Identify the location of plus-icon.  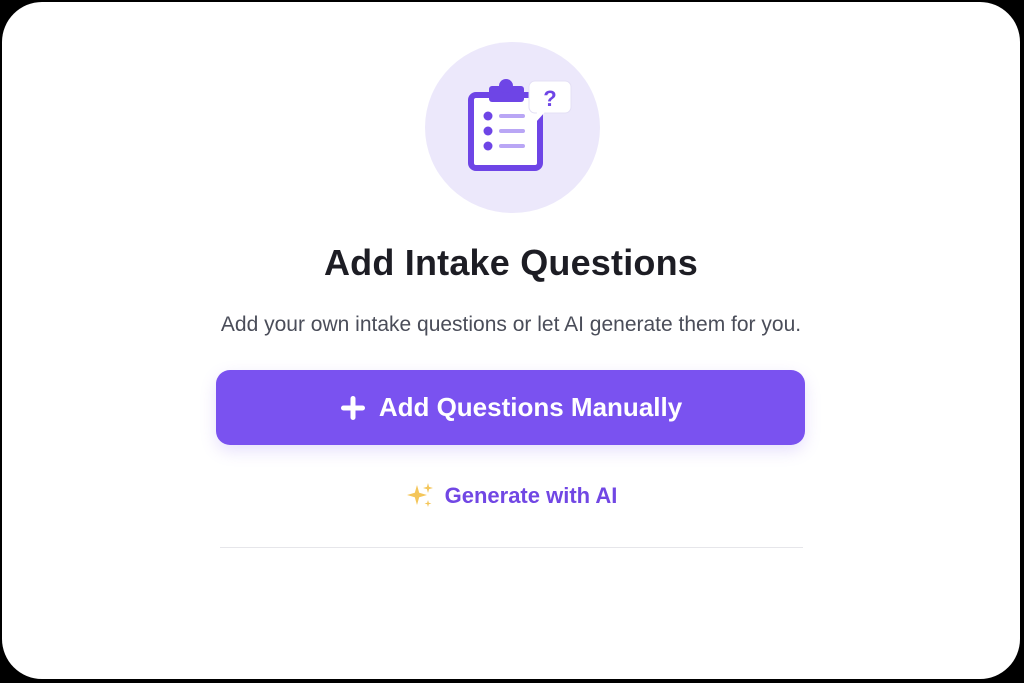
(352, 407).